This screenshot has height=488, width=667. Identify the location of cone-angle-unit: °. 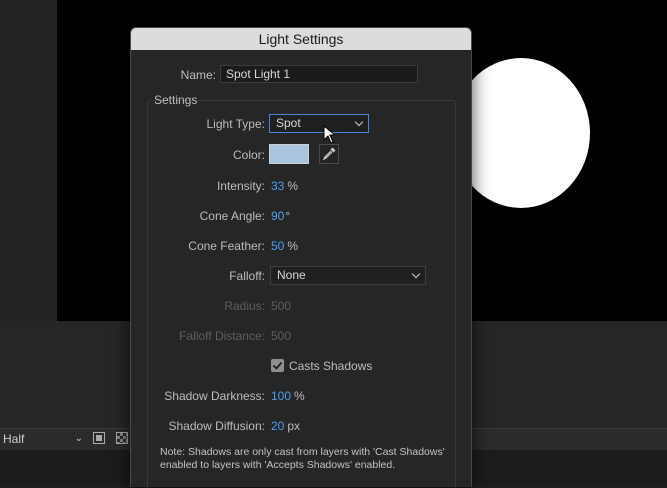
(288, 216).